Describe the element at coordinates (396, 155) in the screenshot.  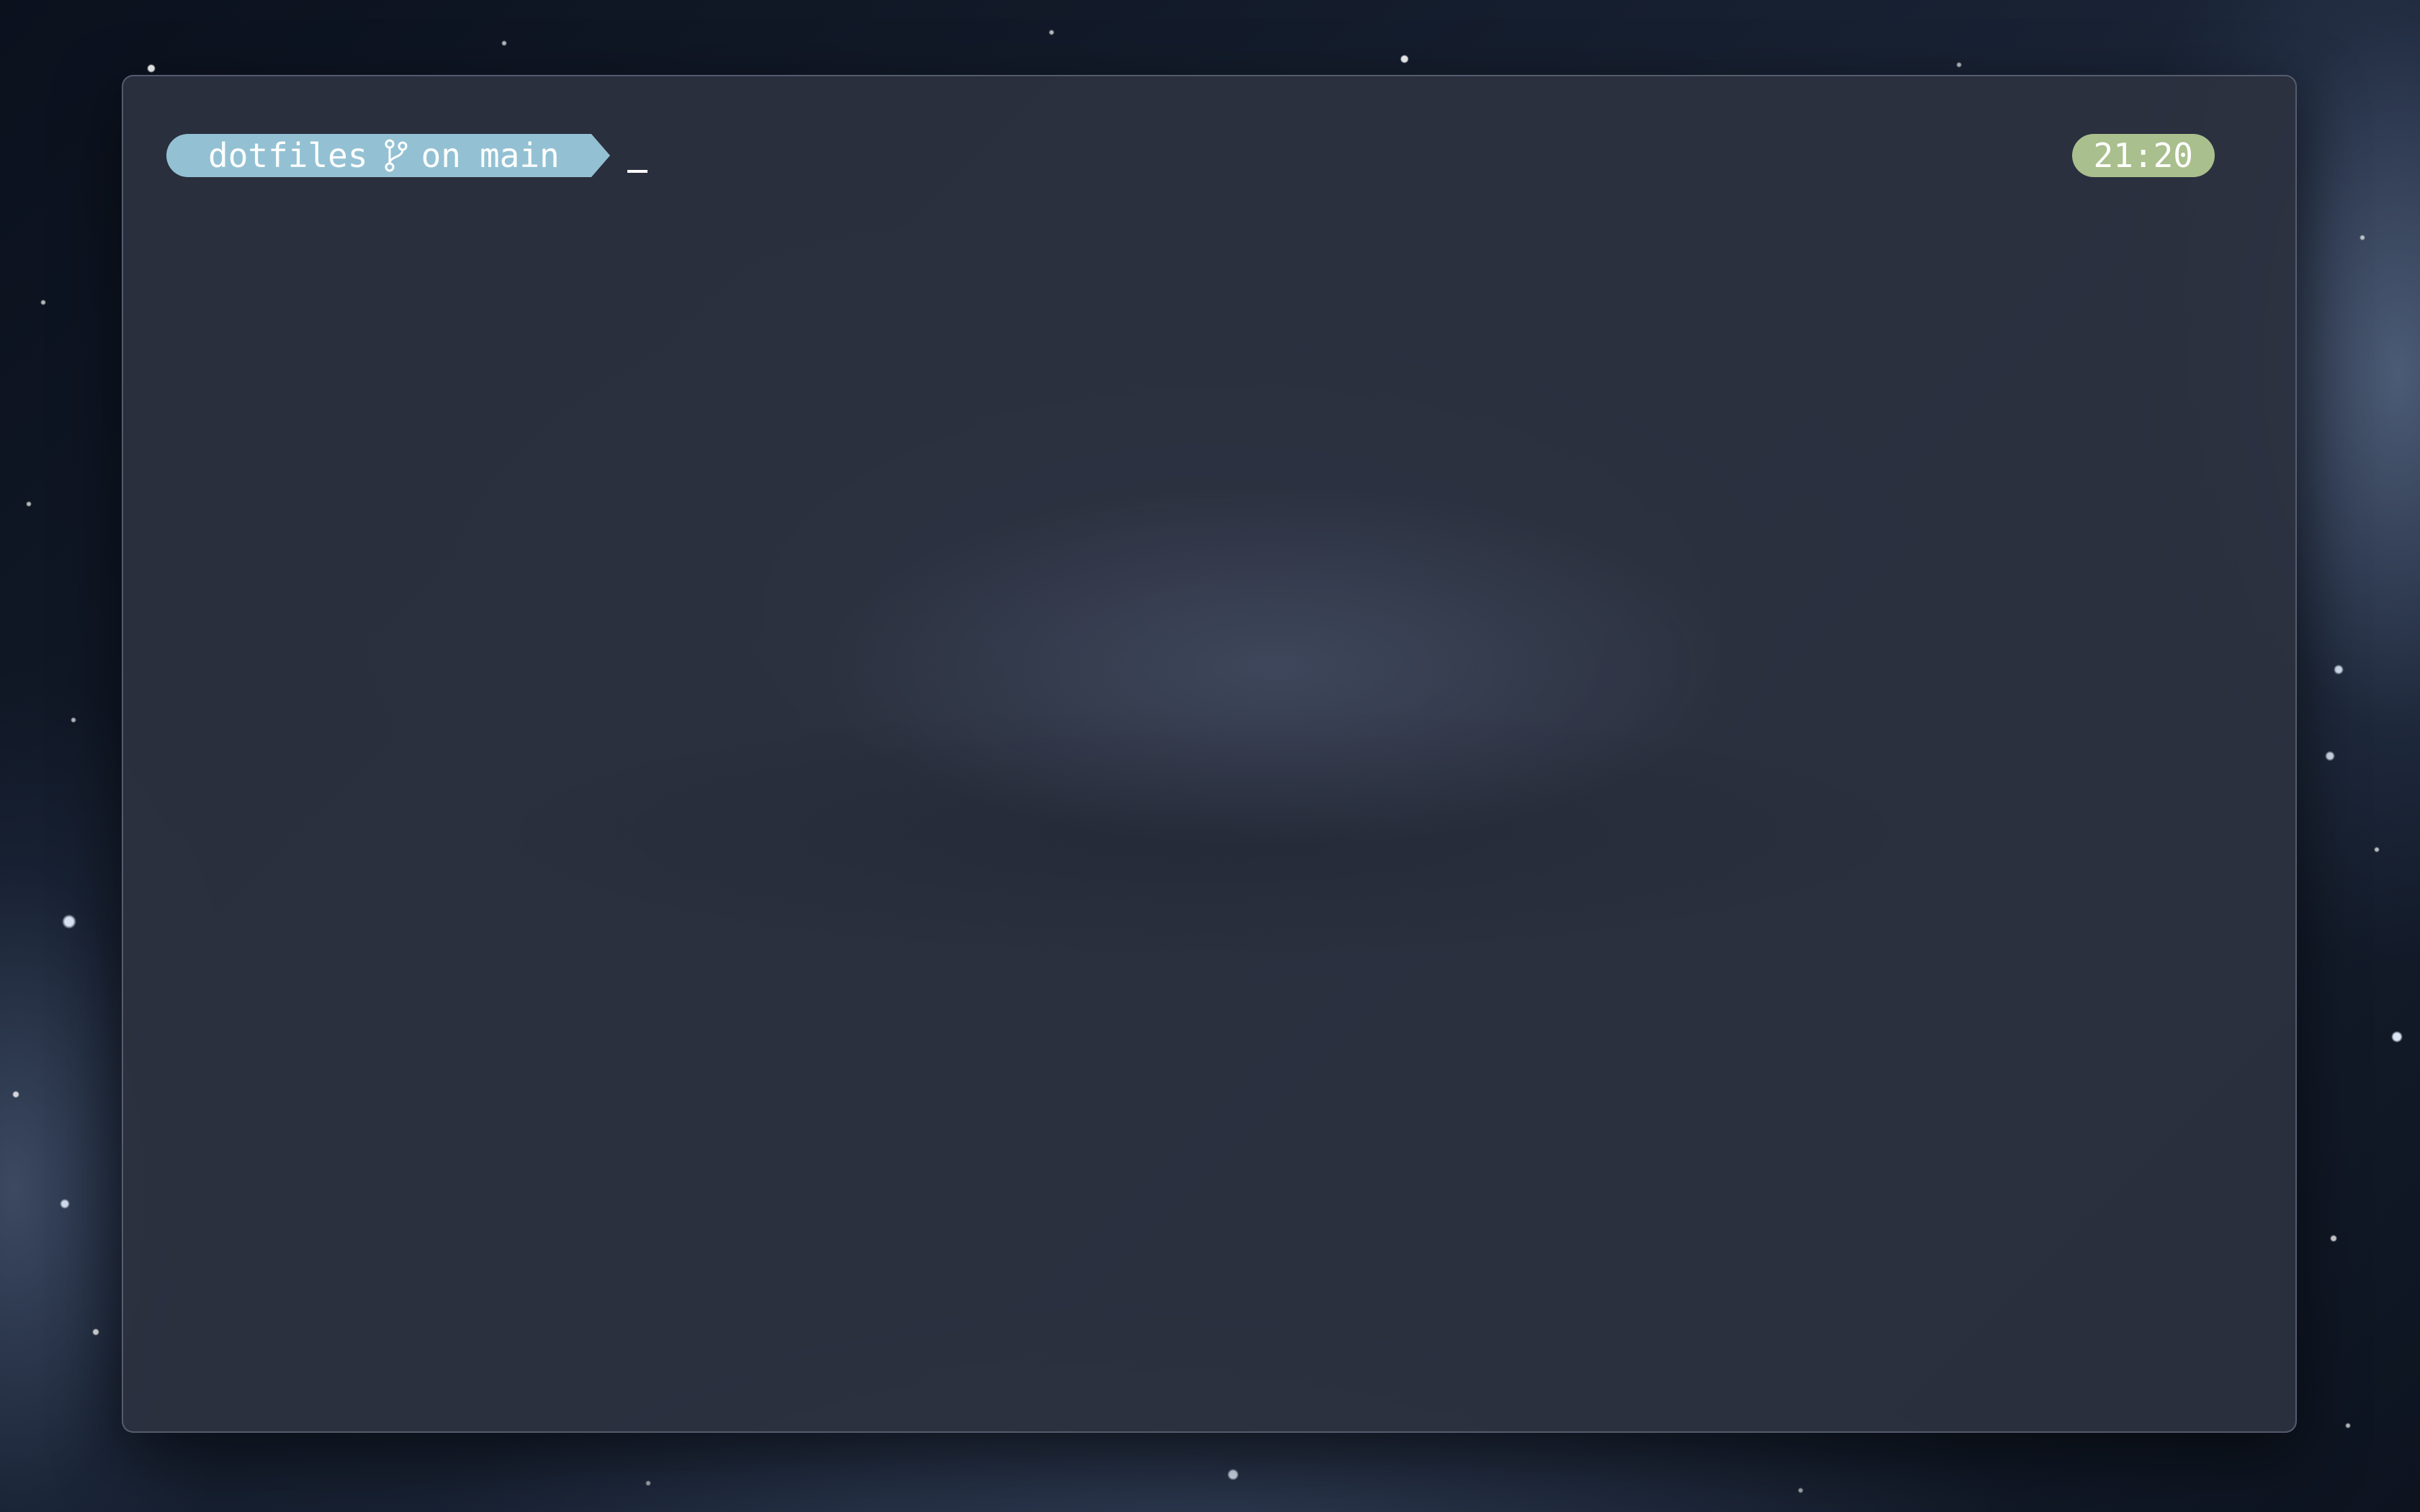
I see `git-branch-icon` at that location.